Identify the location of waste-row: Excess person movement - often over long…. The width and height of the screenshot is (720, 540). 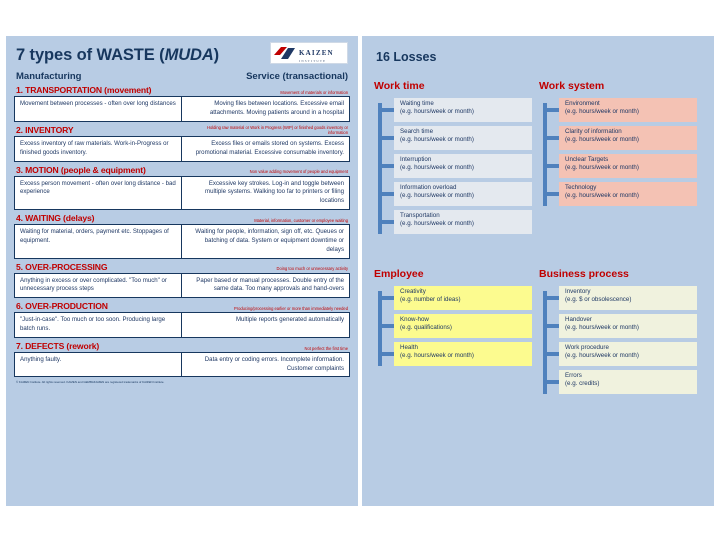
(182, 193).